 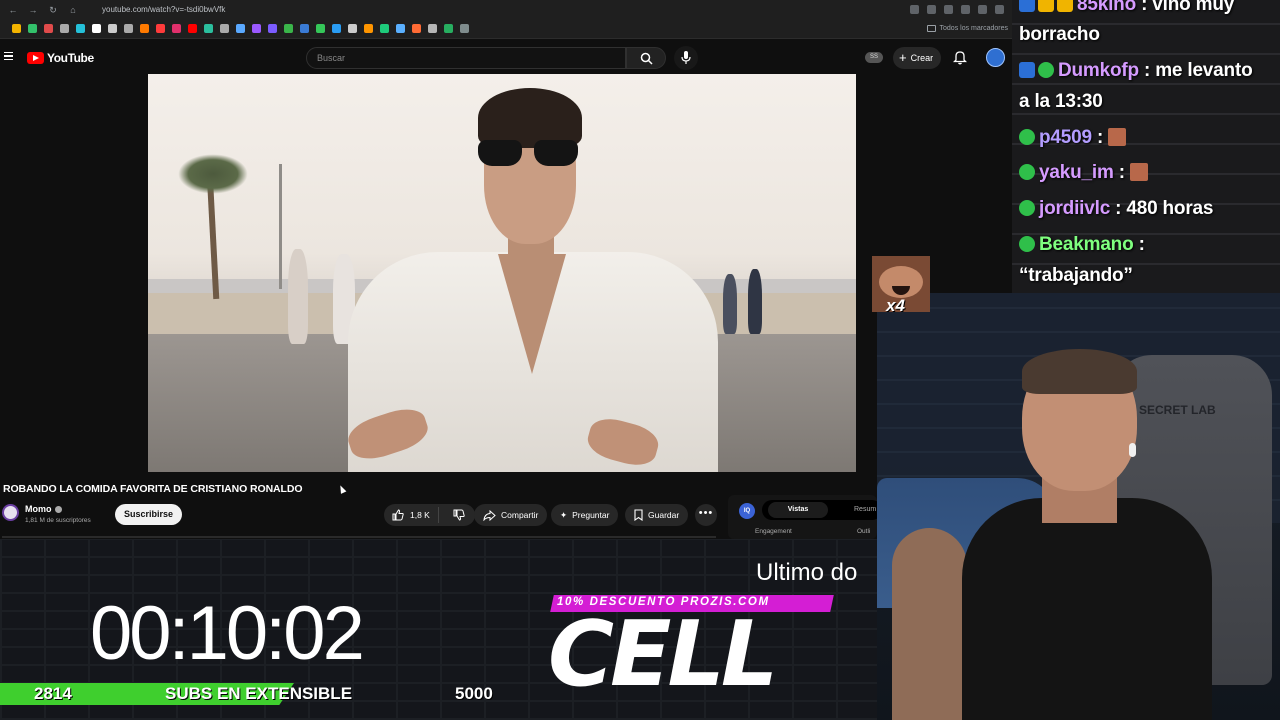 What do you see at coordinates (646, 58) in the screenshot?
I see `search-button` at bounding box center [646, 58].